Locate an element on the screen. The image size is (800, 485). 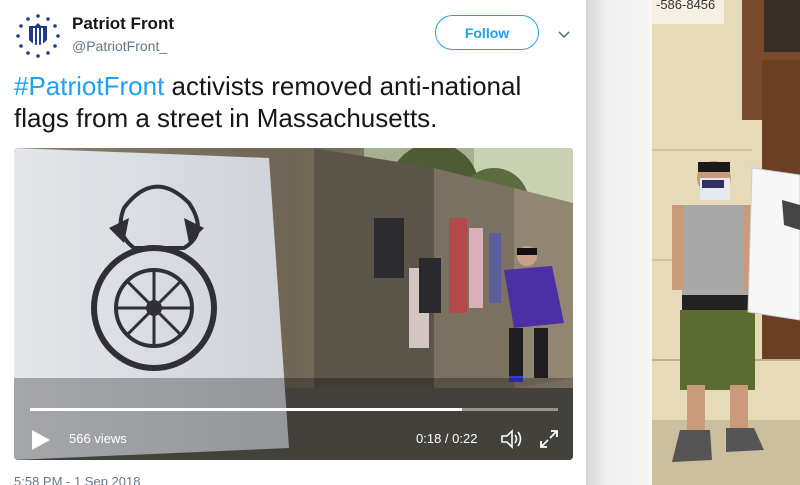
fullscreen-icon is located at coordinates (549, 439).